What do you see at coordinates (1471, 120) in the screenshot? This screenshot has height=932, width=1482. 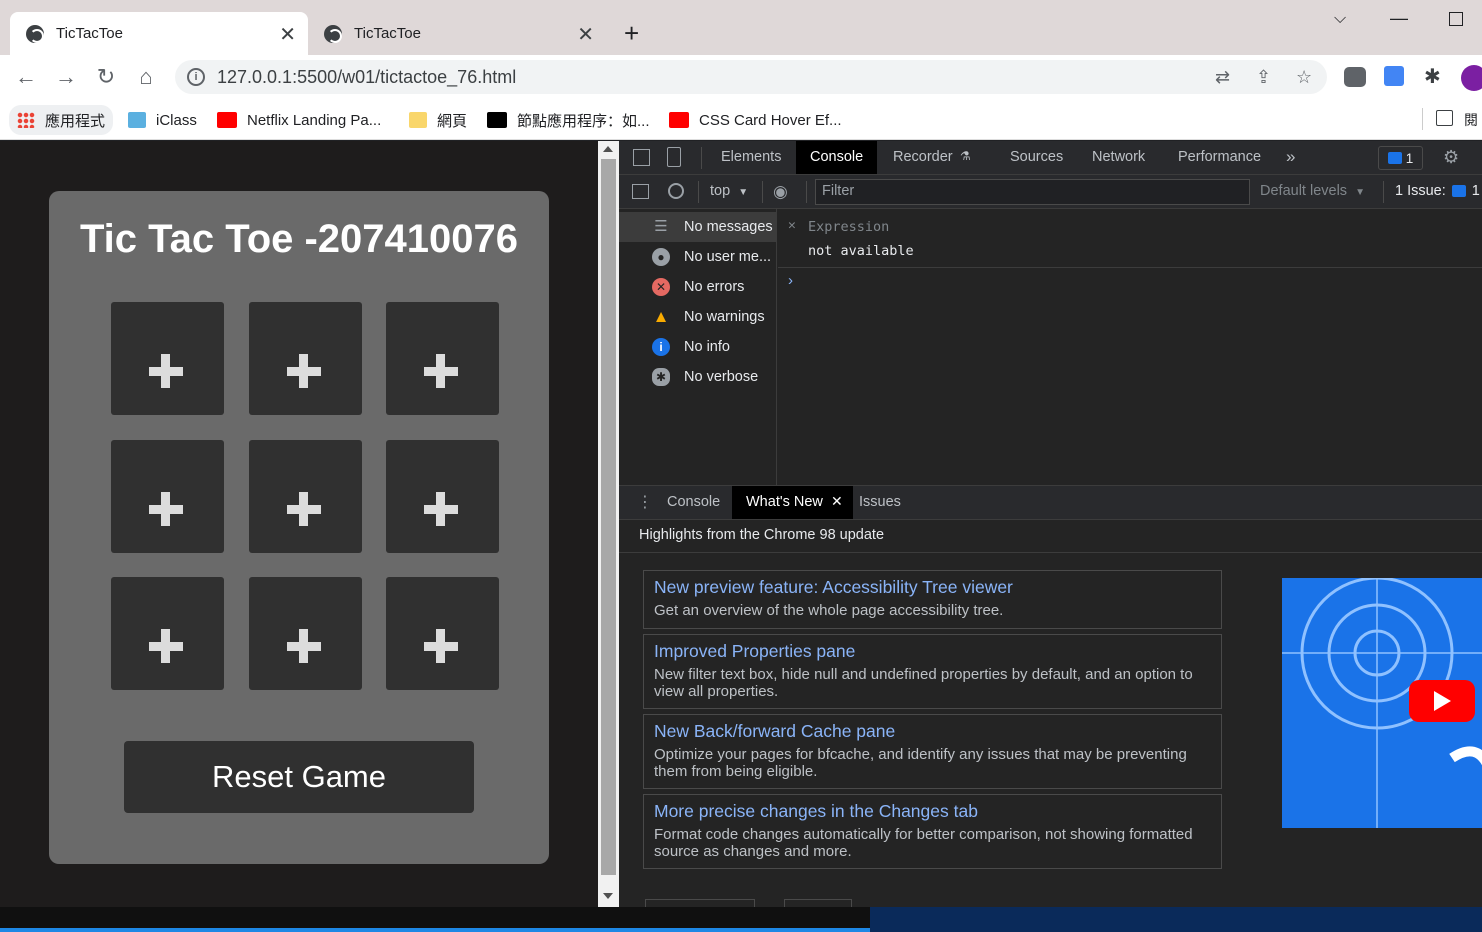 I see `reading-list-label: 閱` at bounding box center [1471, 120].